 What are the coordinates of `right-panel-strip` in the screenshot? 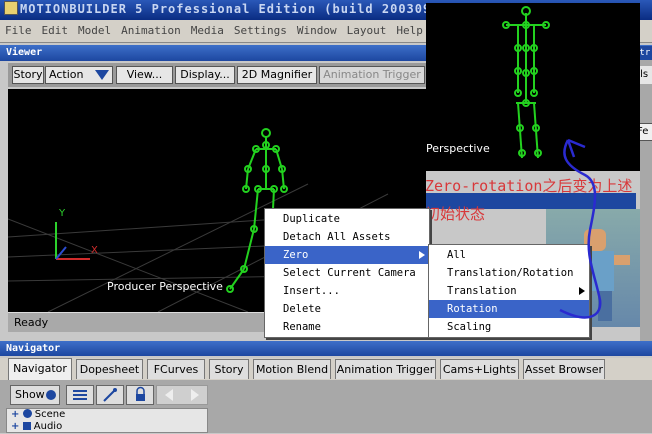 It's located at (646, 193).